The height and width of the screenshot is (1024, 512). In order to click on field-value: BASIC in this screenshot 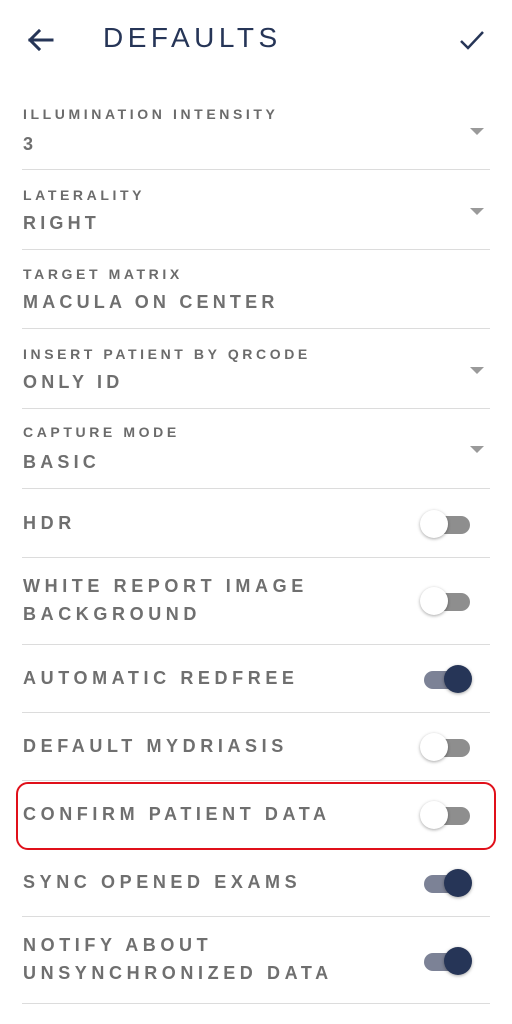, I will do `click(62, 462)`.